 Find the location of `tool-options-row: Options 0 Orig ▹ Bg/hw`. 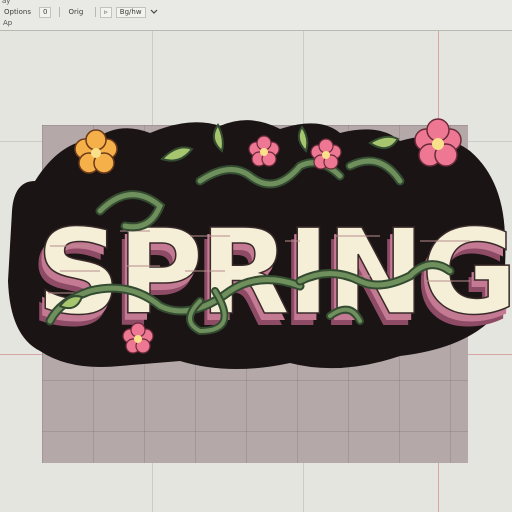

tool-options-row: Options 0 Orig ▹ Bg/hw is located at coordinates (79, 12).